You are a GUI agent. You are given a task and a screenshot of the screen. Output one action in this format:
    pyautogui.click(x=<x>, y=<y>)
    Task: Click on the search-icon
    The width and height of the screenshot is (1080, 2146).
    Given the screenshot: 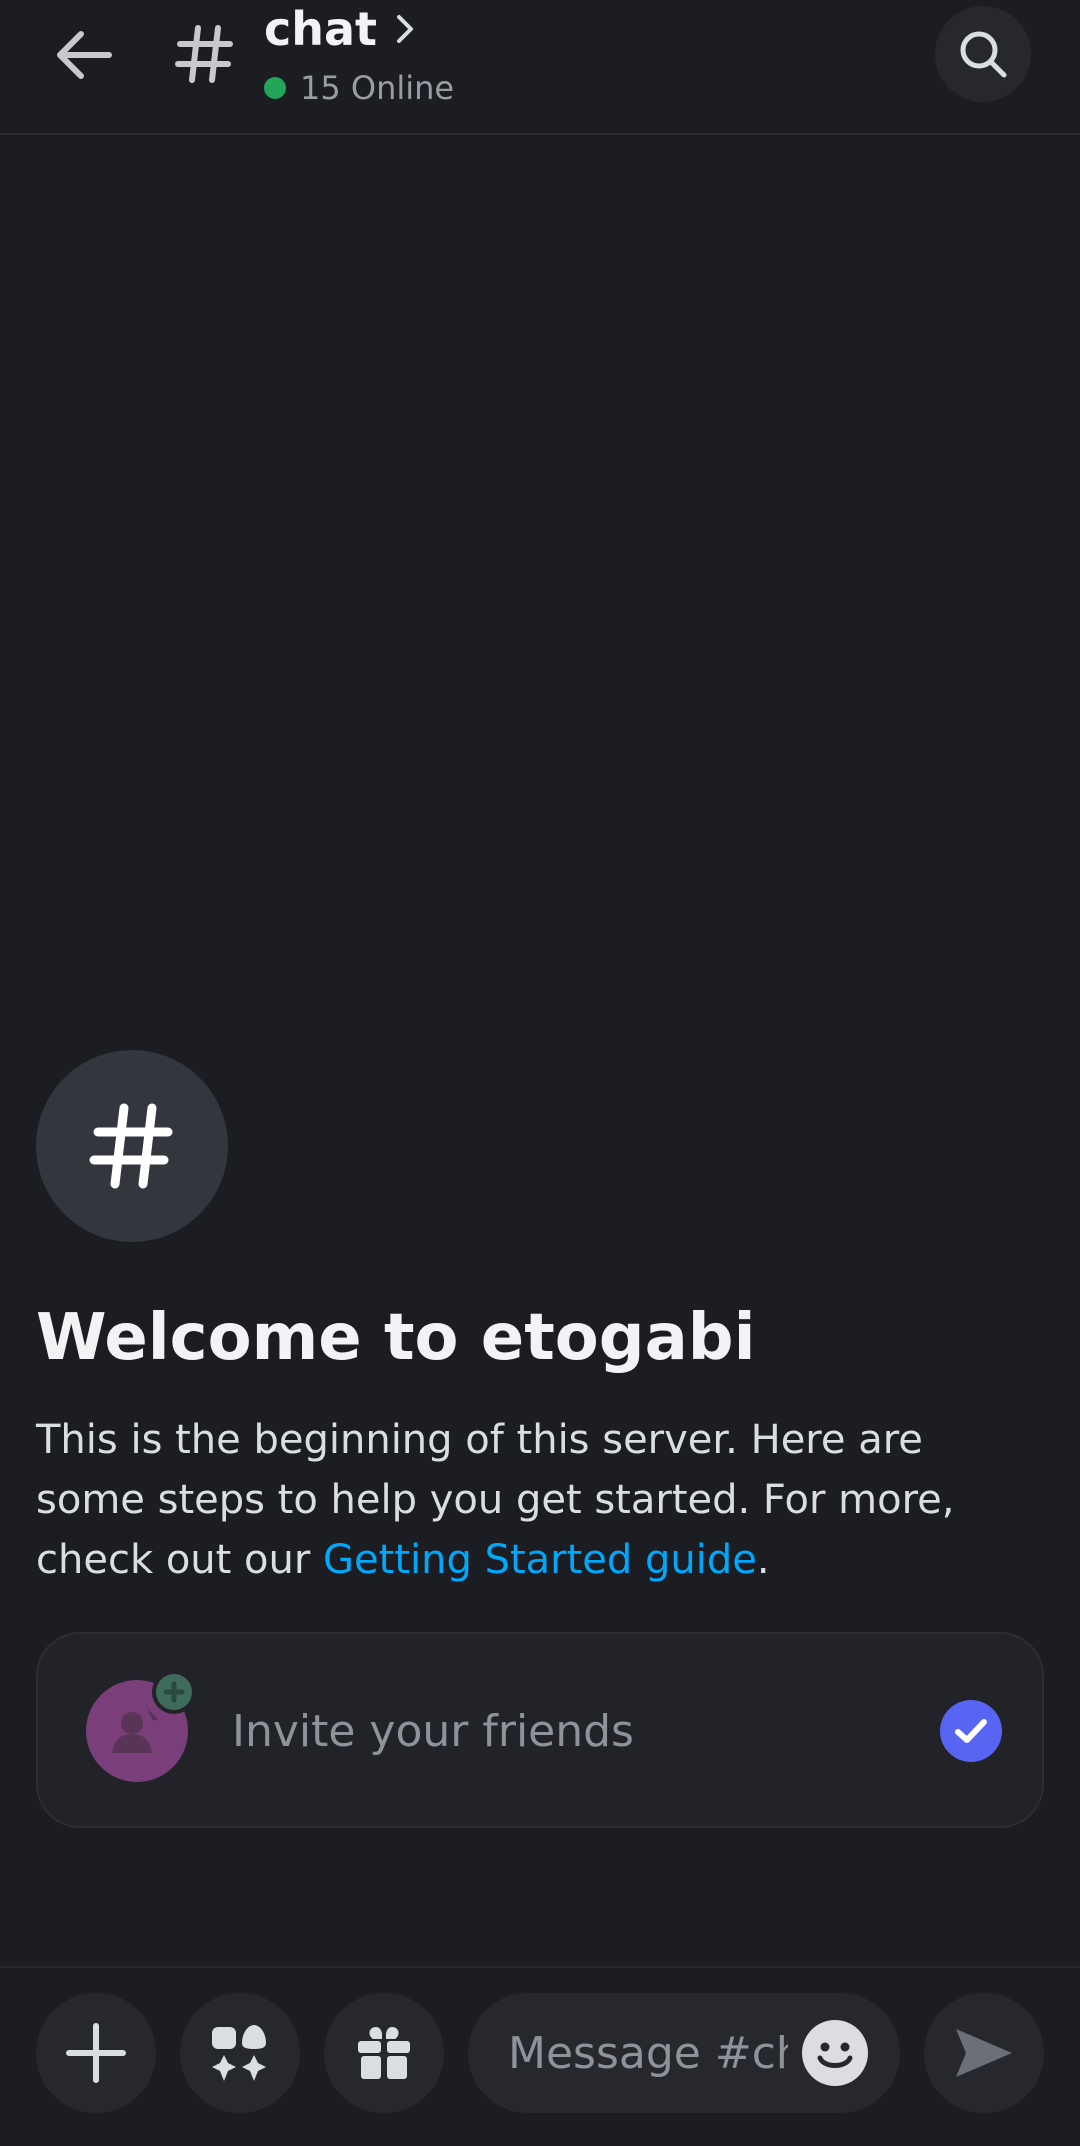 What is the action you would take?
    pyautogui.click(x=983, y=54)
    